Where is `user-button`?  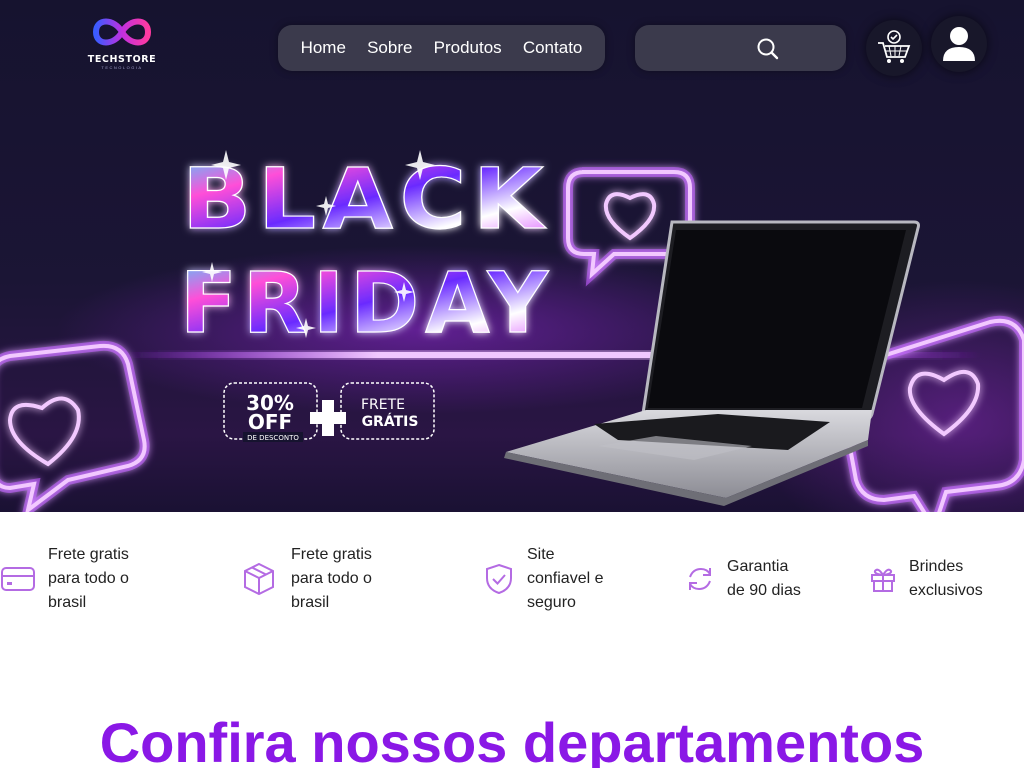 user-button is located at coordinates (959, 44).